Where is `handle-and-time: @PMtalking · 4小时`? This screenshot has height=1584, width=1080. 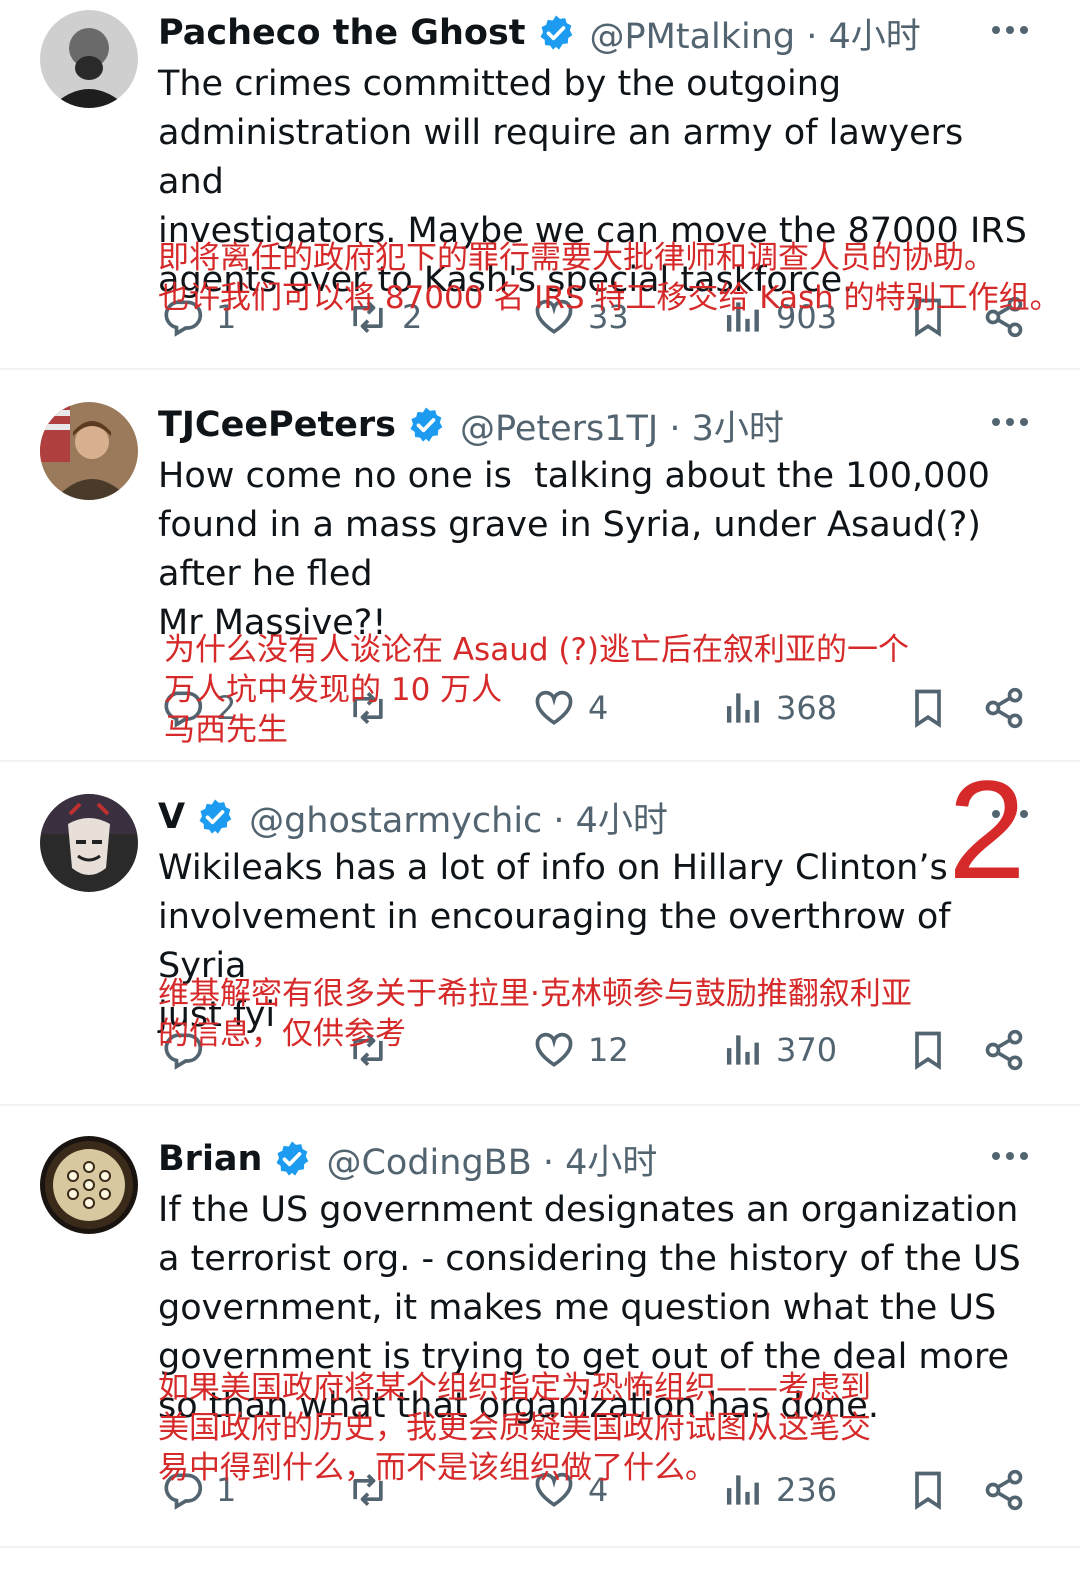
handle-and-time: @PMtalking · 4小时 is located at coordinates (755, 33).